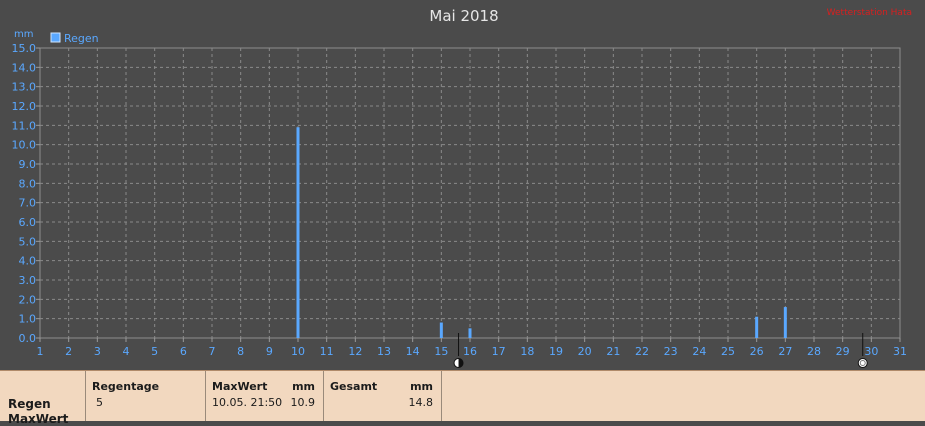 Image resolution: width=925 pixels, height=426 pixels. What do you see at coordinates (240, 351) in the screenshot?
I see `x-tick-label: 8` at bounding box center [240, 351].